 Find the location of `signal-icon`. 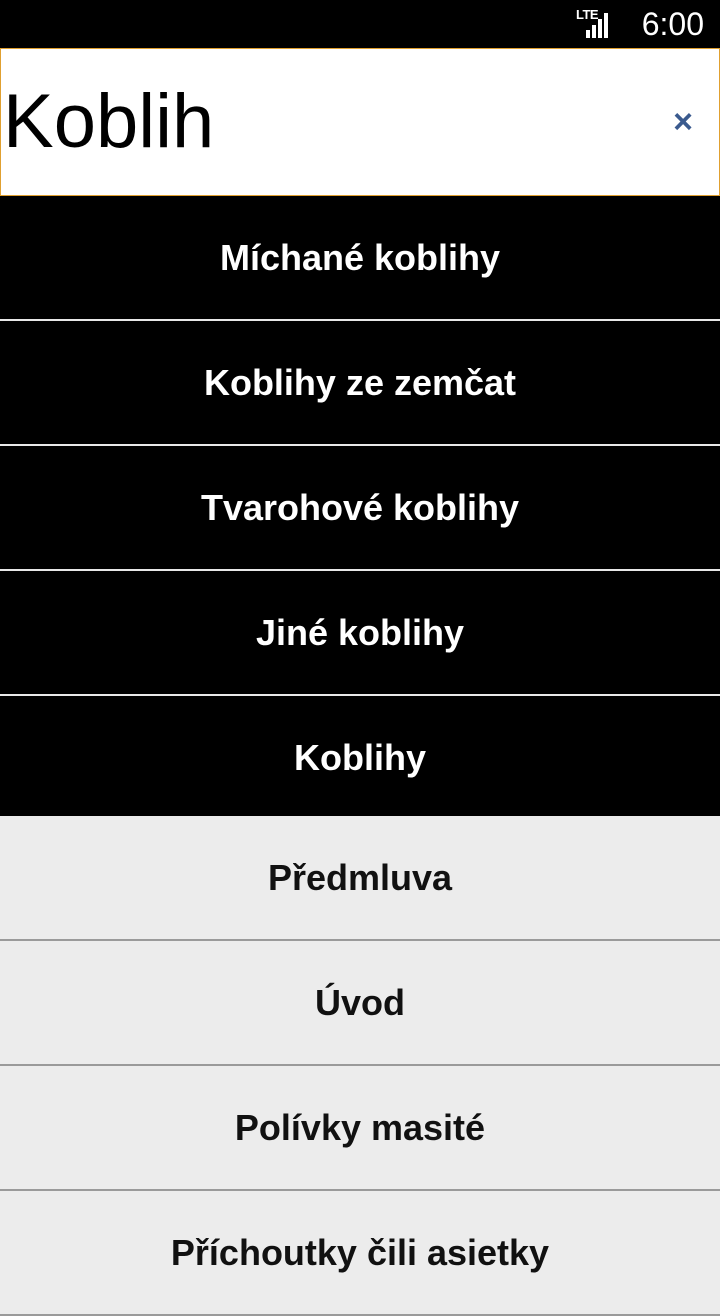

signal-icon is located at coordinates (597, 25).